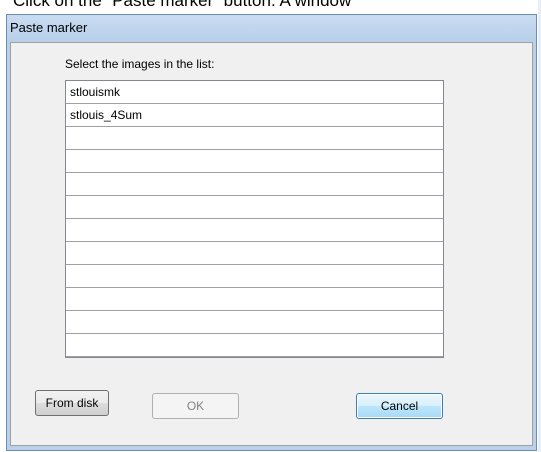  I want to click on list-prompt-label: Select the images in the list:, so click(140, 64).